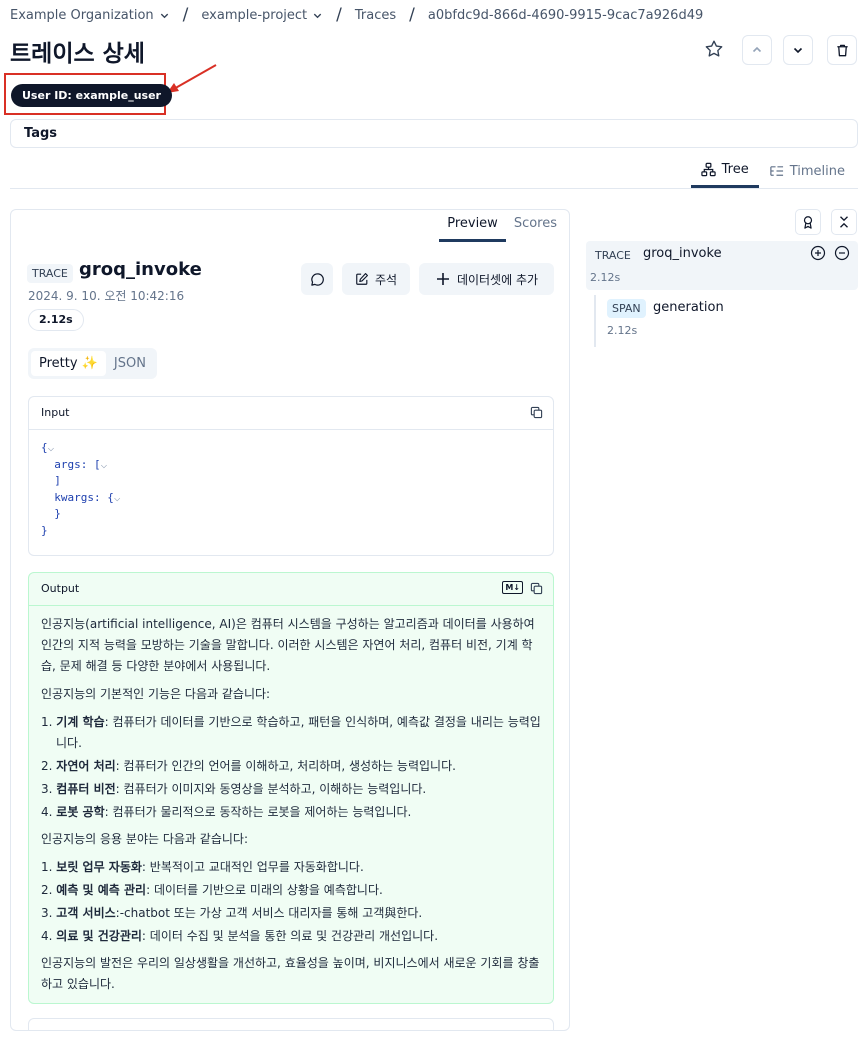 The image size is (865, 1037). I want to click on trace-timestamp: 2024. 9. 10. 오전 10:42:16, so click(106, 296).